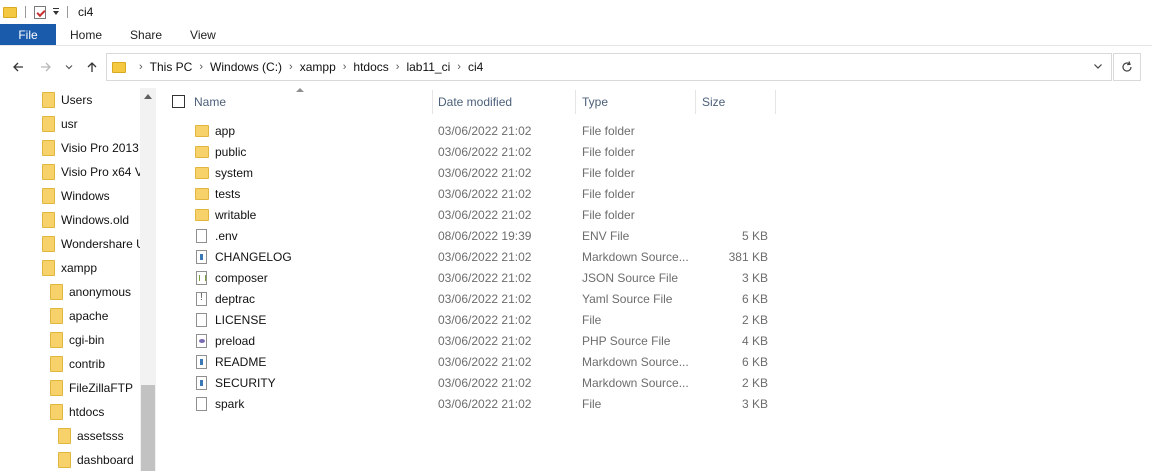 This screenshot has height=471, width=1152. What do you see at coordinates (235, 340) in the screenshot?
I see `file-name: preload` at bounding box center [235, 340].